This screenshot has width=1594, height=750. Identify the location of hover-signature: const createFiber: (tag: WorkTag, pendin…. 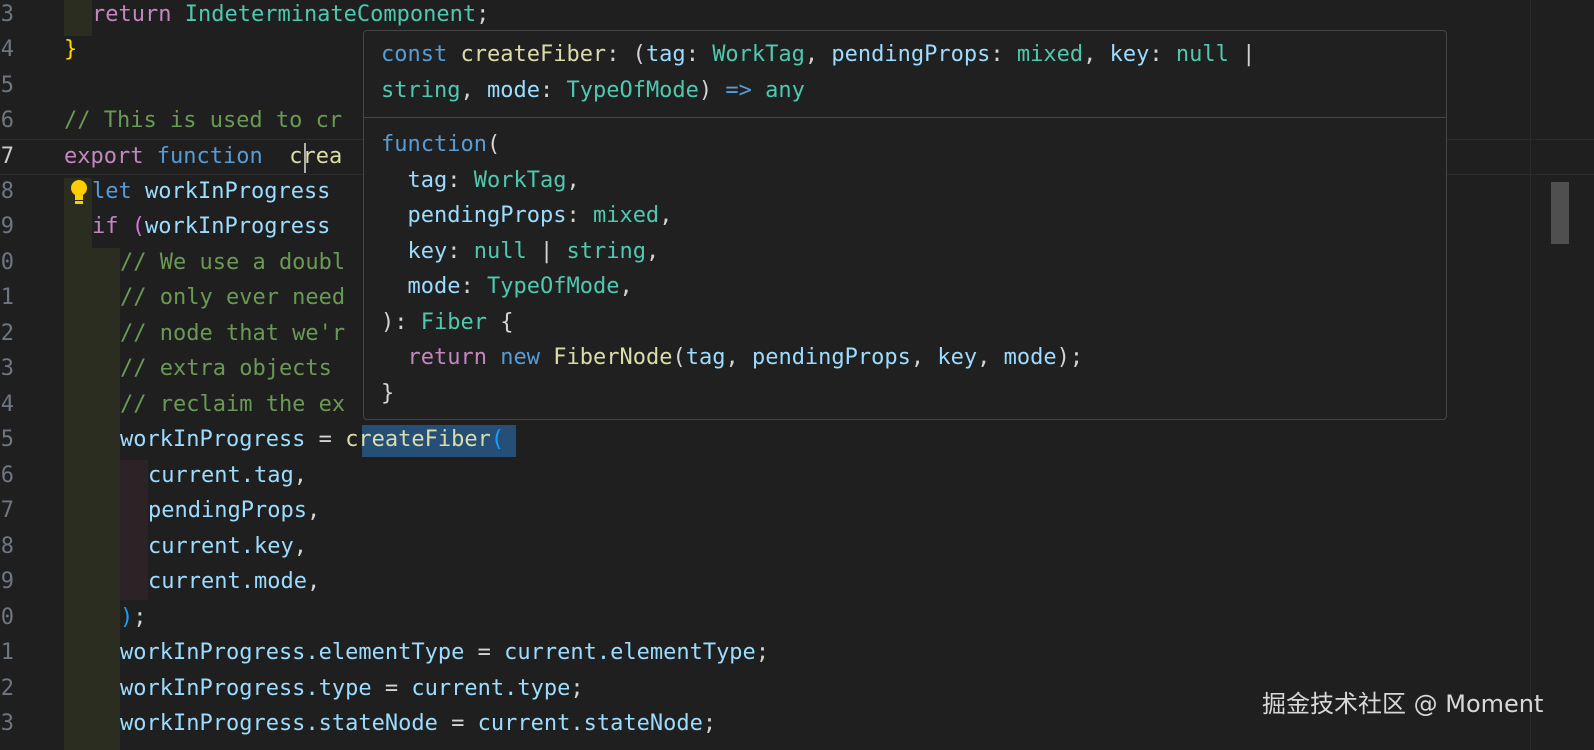
(906, 73).